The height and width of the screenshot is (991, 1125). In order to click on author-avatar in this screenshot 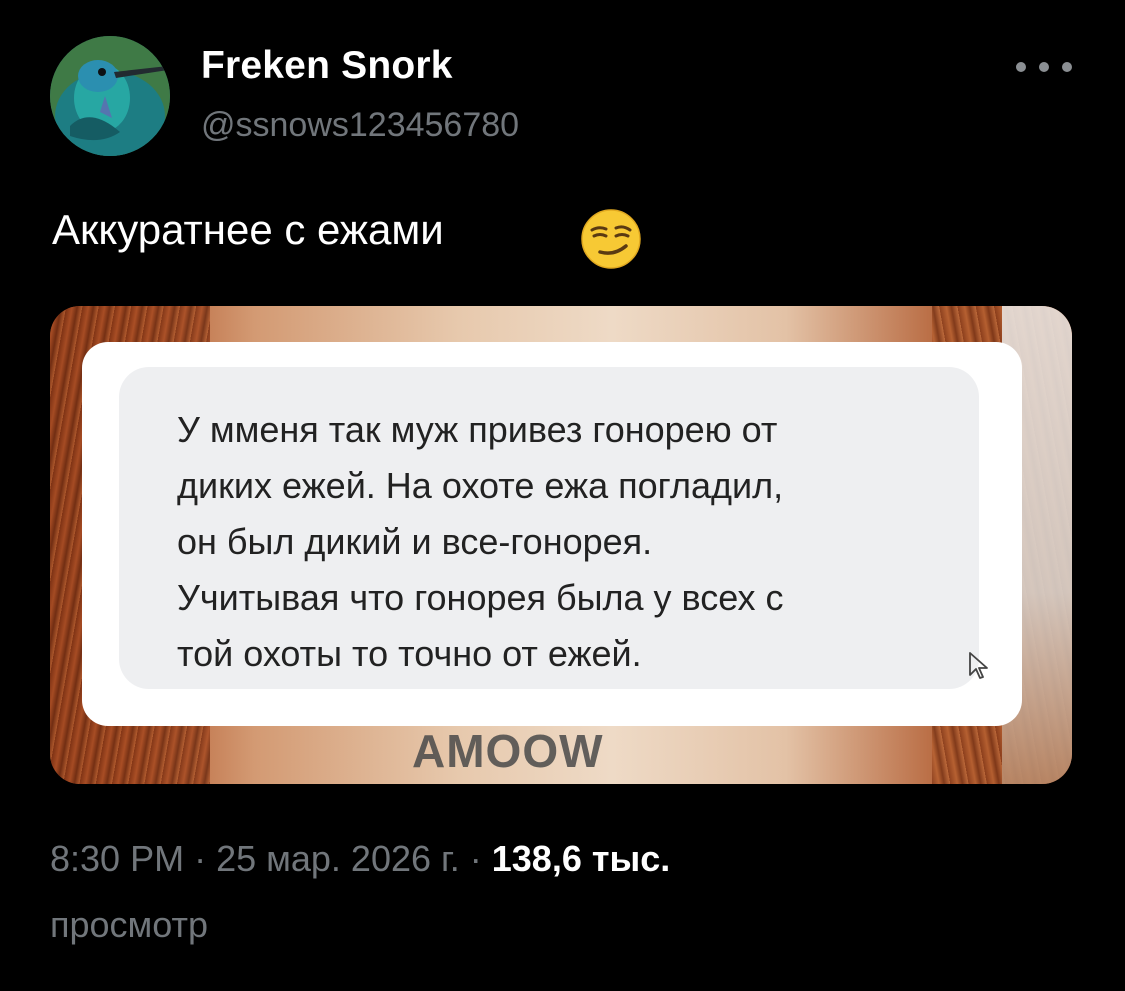, I will do `click(110, 96)`.